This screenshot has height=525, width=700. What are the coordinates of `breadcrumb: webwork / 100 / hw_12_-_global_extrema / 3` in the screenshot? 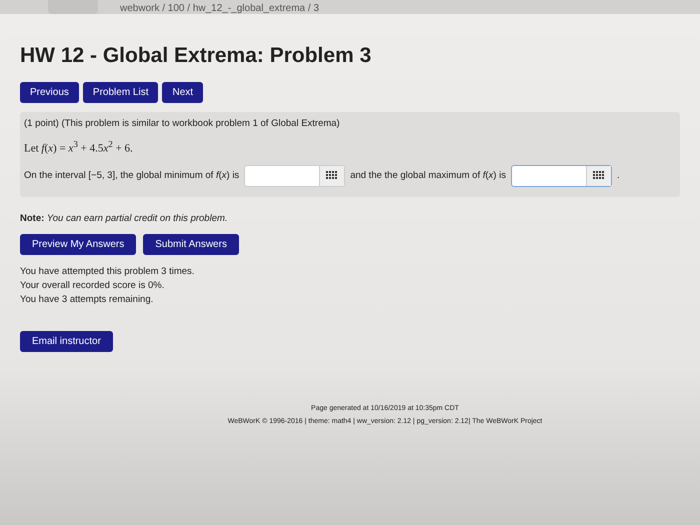 It's located at (220, 9).